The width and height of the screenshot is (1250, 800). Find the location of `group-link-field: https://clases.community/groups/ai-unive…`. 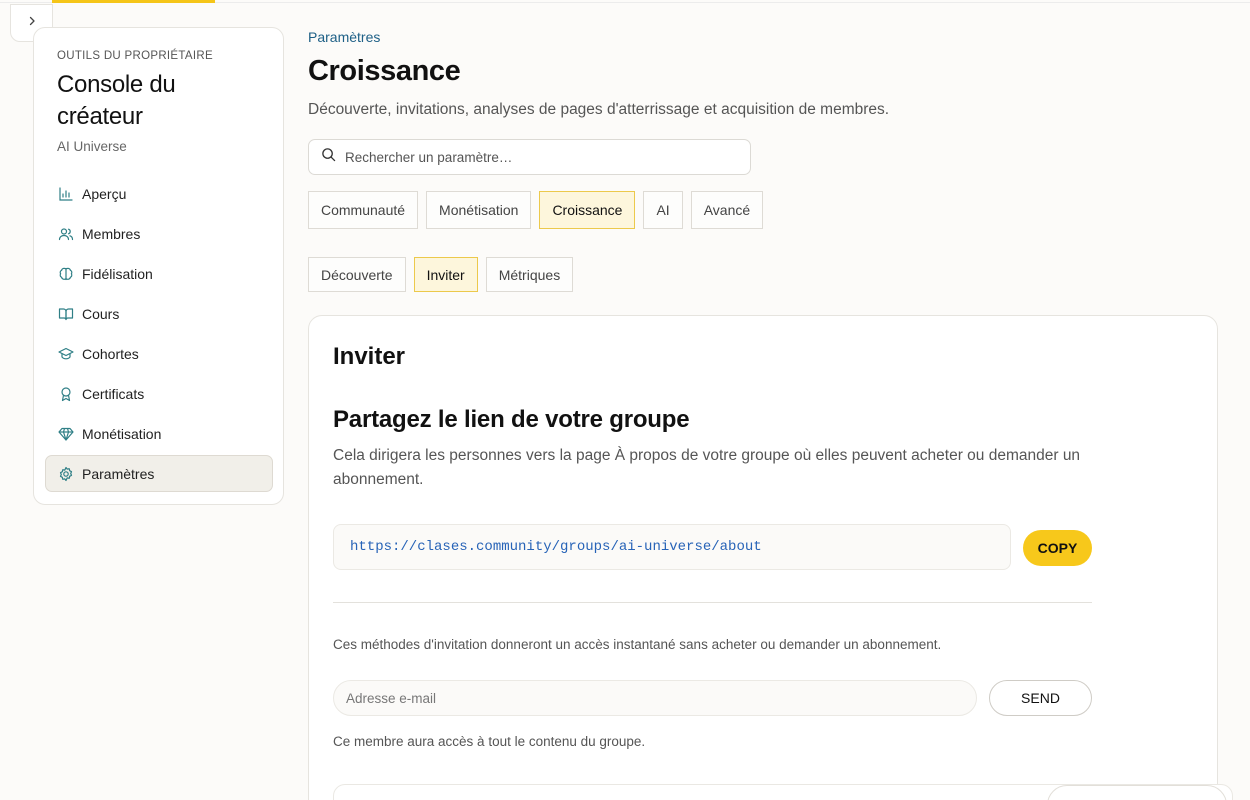

group-link-field: https://clases.community/groups/ai-unive… is located at coordinates (672, 547).